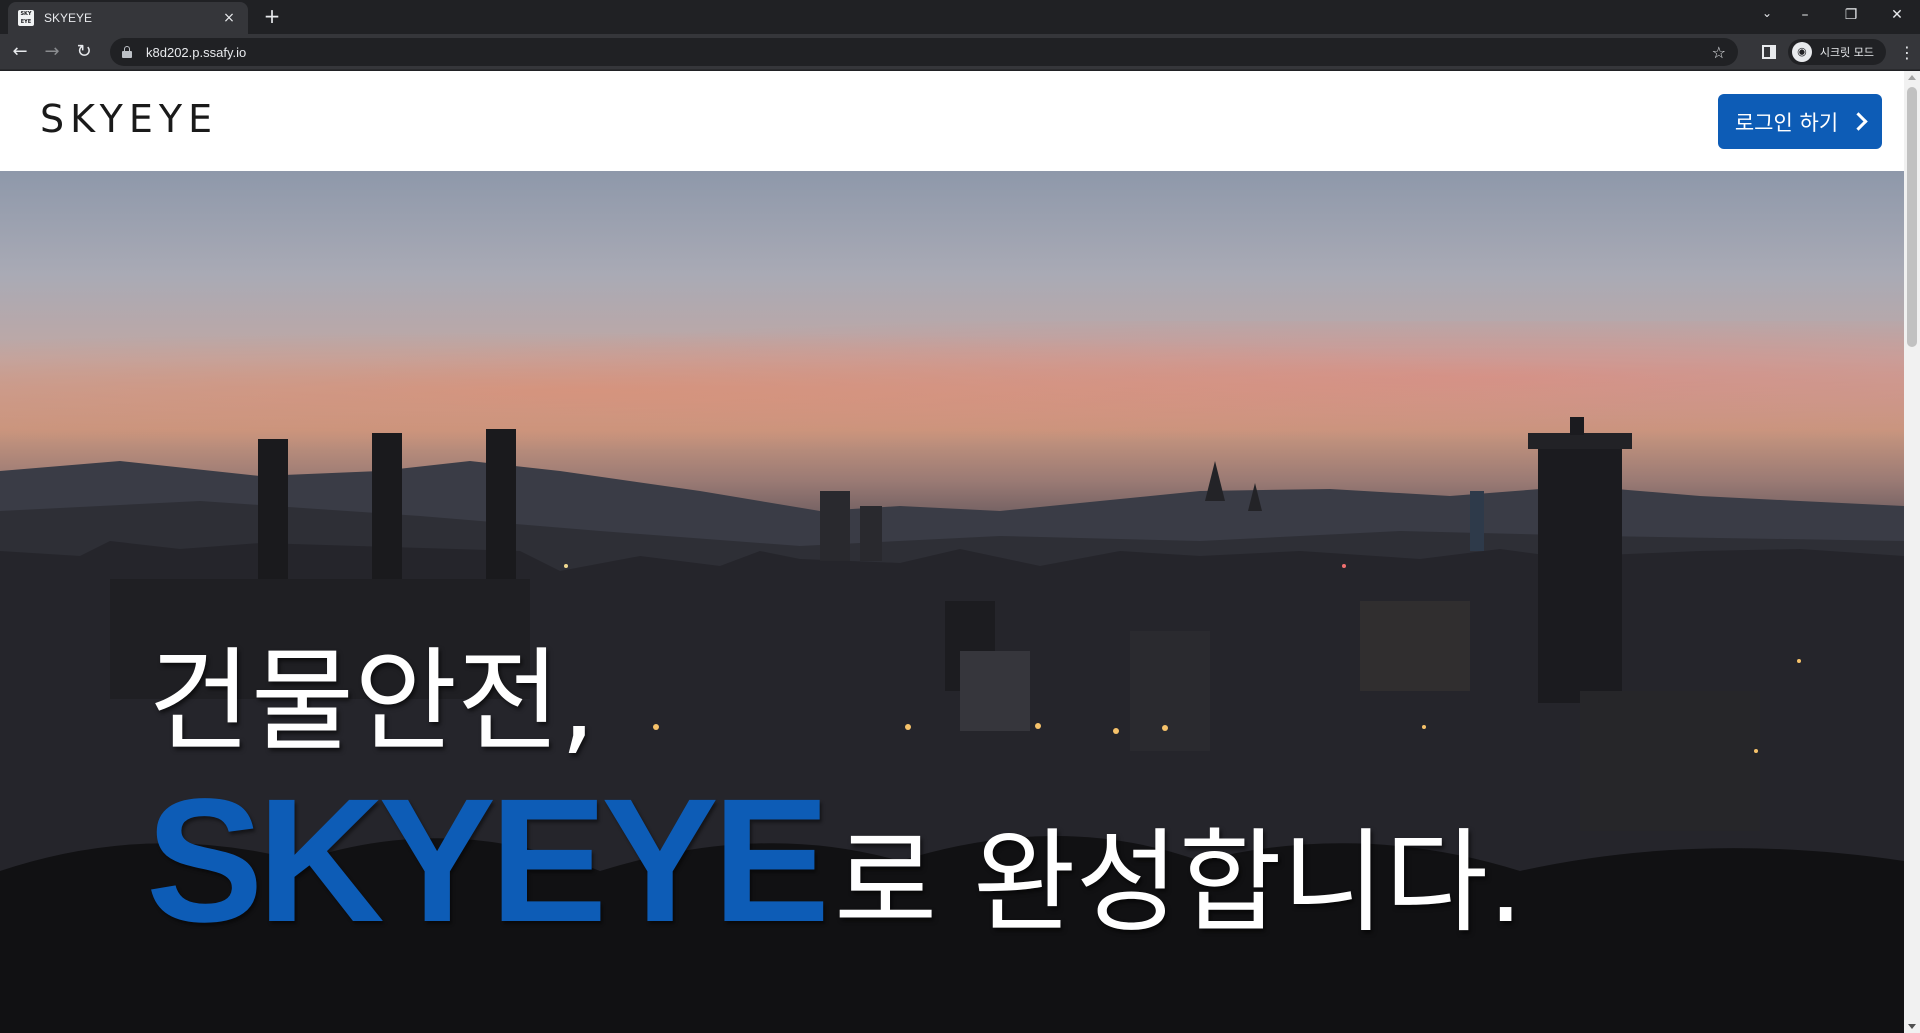 The width and height of the screenshot is (1920, 1033). I want to click on back-arrow-icon: ←, so click(20, 52).